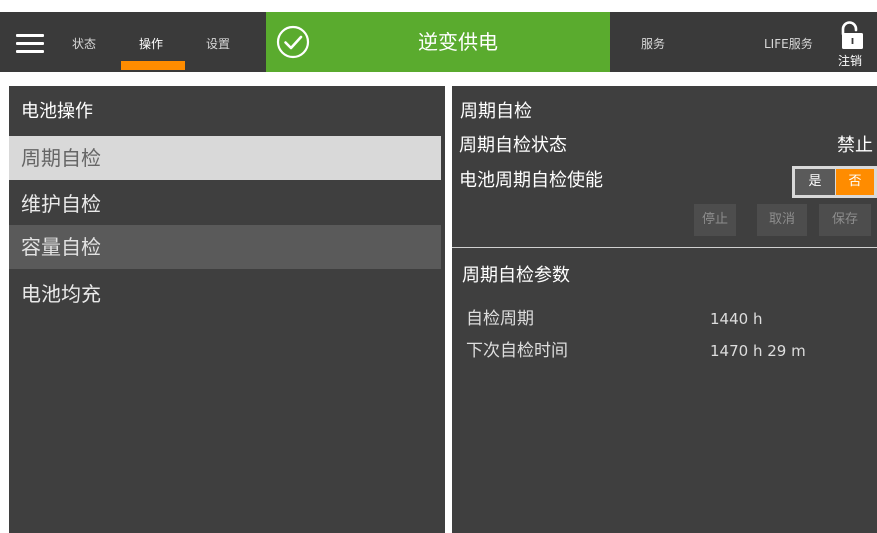 This screenshot has width=877, height=533. What do you see at coordinates (517, 351) in the screenshot?
I see `param-label-next-test: 下次自检时间` at bounding box center [517, 351].